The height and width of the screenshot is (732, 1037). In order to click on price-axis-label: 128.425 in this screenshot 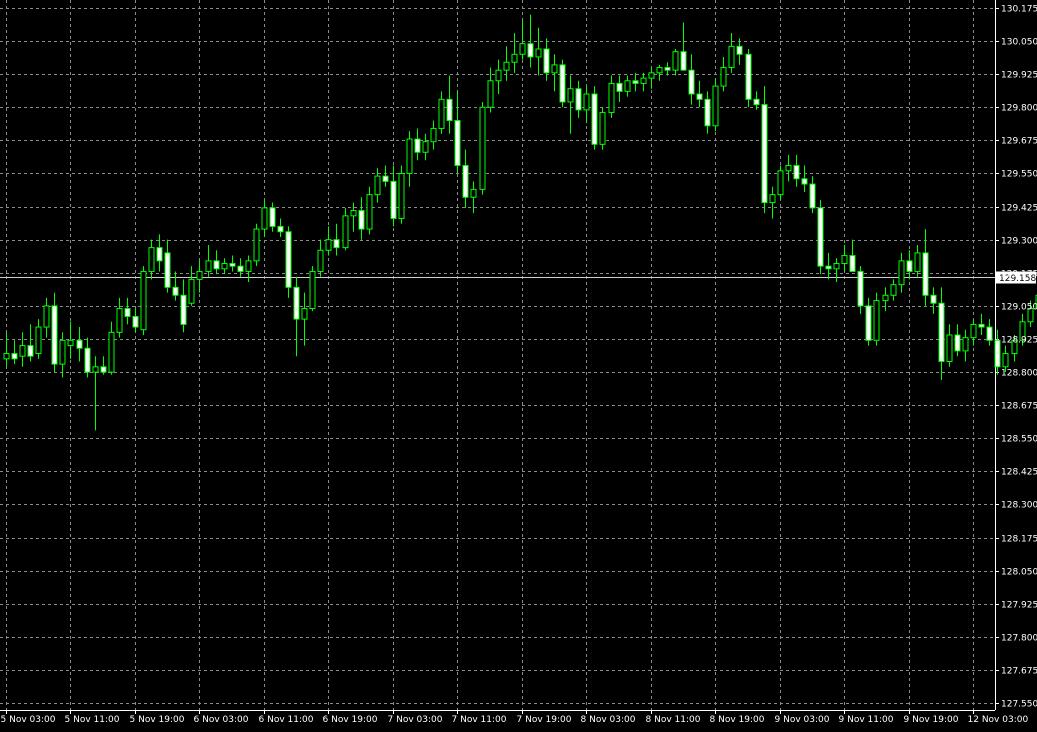, I will do `click(1019, 473)`.